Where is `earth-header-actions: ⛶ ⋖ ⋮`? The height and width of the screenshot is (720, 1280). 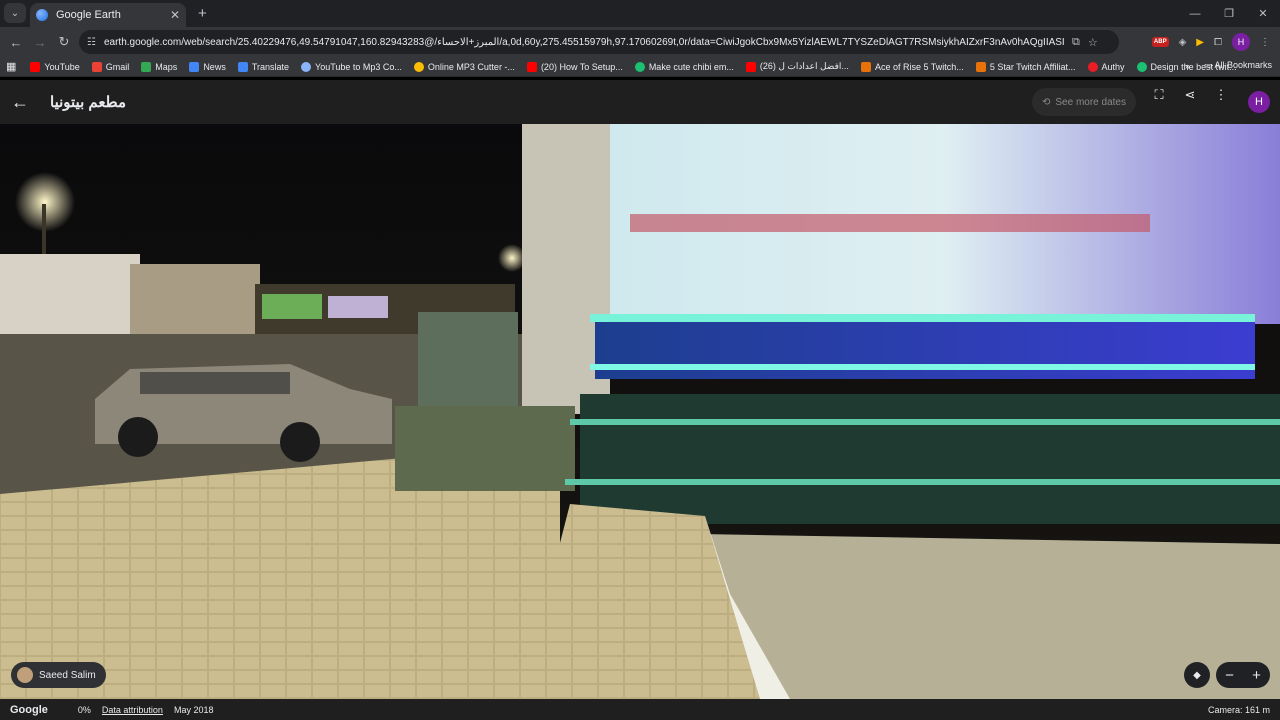 earth-header-actions: ⛶ ⋖ ⋮ is located at coordinates (1190, 95).